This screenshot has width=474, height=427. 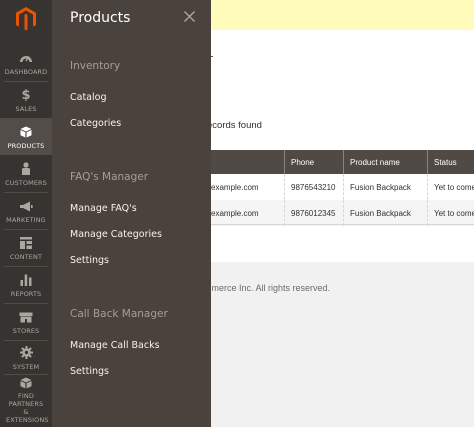 I want to click on records-found-text: ecords found, so click(x=234, y=125).